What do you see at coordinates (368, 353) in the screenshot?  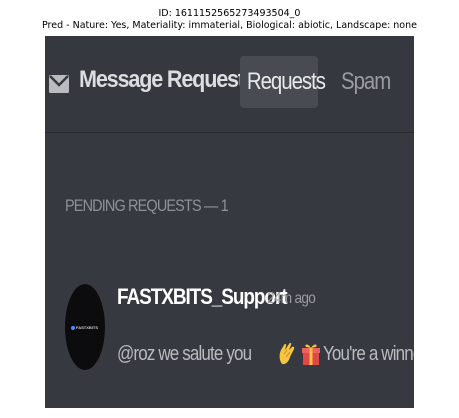 I see `message-text-part2: You're a winner!` at bounding box center [368, 353].